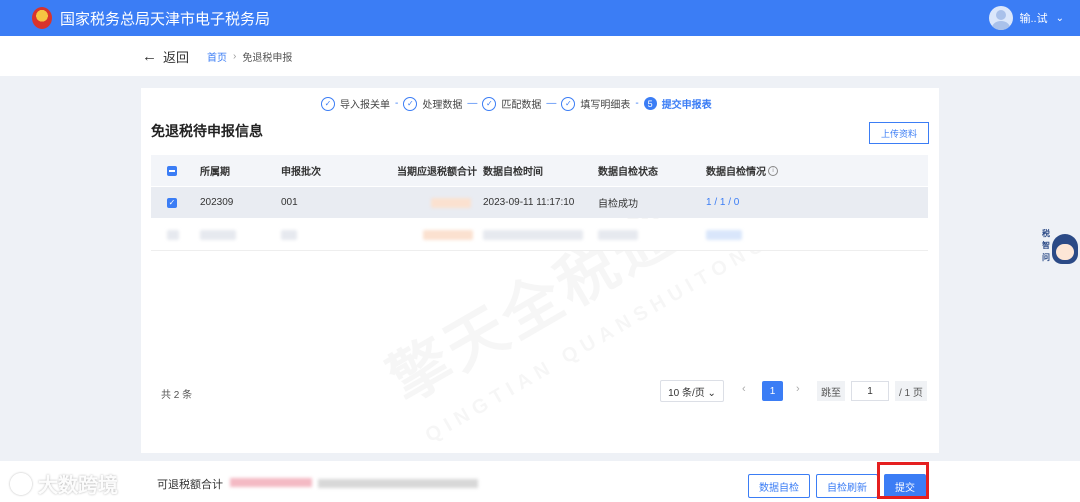 This screenshot has height=502, width=1080. I want to click on breadcrumb-home: 首页, so click(217, 56).